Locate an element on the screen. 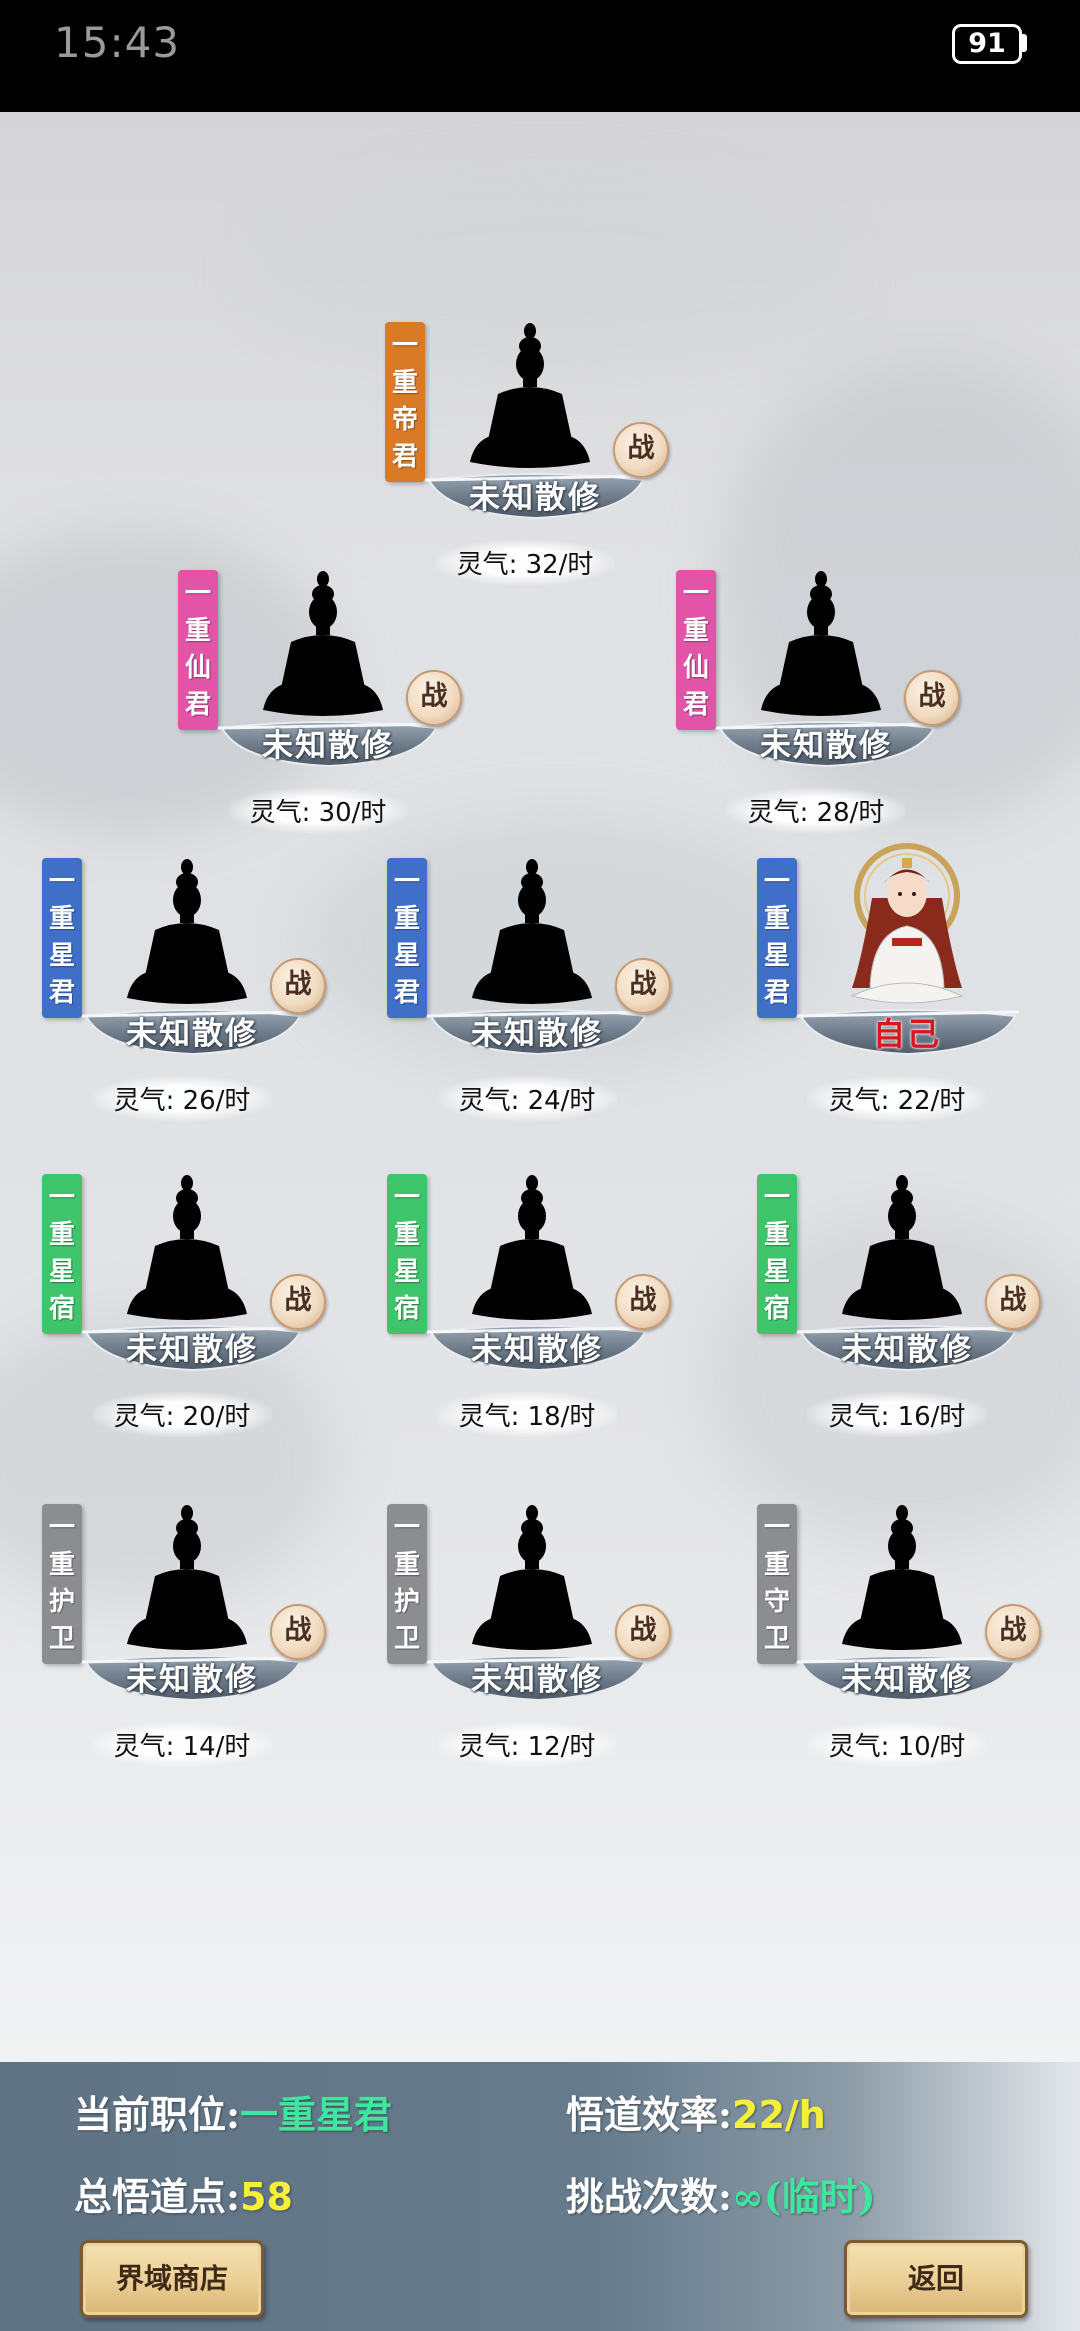 The width and height of the screenshot is (1080, 2331). rank-banner: 一重守卫 is located at coordinates (777, 1584).